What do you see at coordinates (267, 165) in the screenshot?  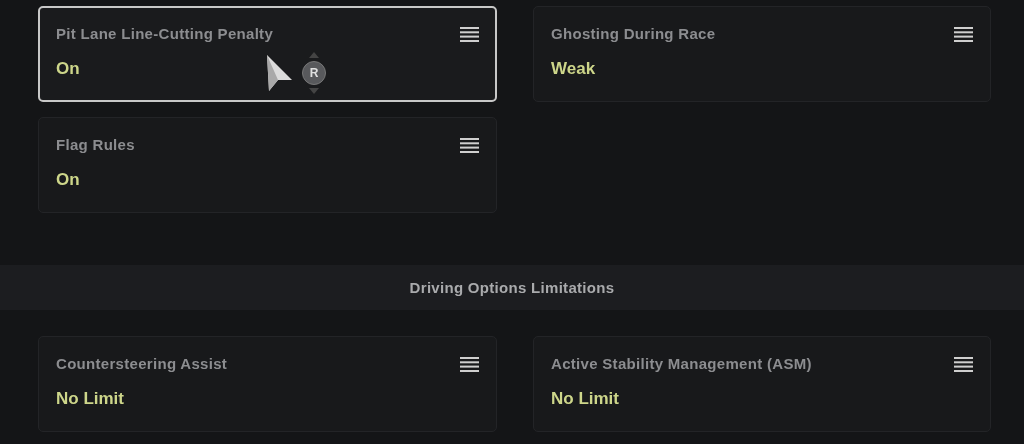 I see `option-card: Flag Rules On` at bounding box center [267, 165].